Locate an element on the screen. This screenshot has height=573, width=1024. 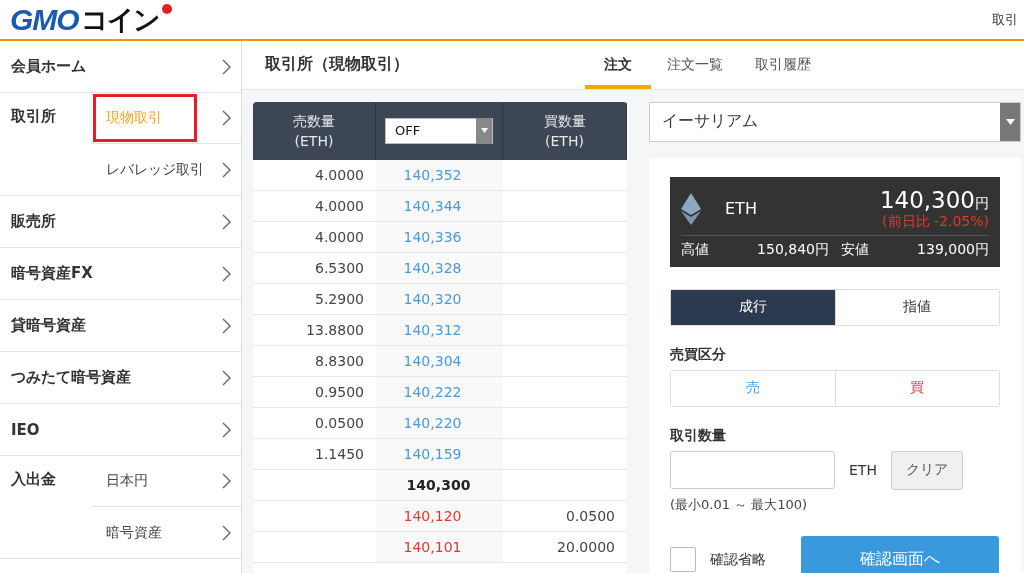
sidebar-subitem: 日本円 is located at coordinates (126, 481).